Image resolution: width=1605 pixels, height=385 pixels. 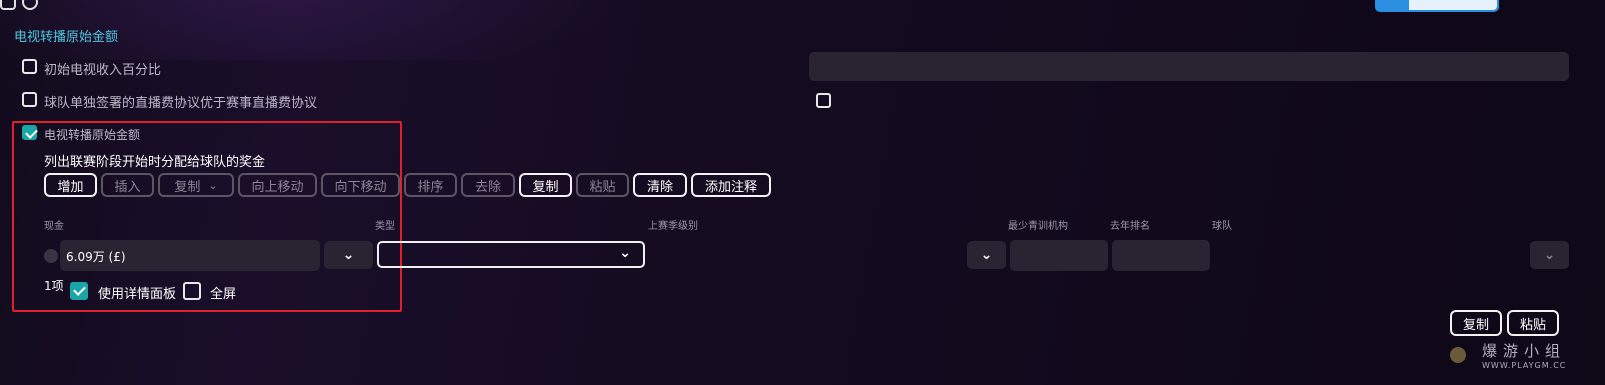 What do you see at coordinates (8, 5) in the screenshot?
I see `app-icon` at bounding box center [8, 5].